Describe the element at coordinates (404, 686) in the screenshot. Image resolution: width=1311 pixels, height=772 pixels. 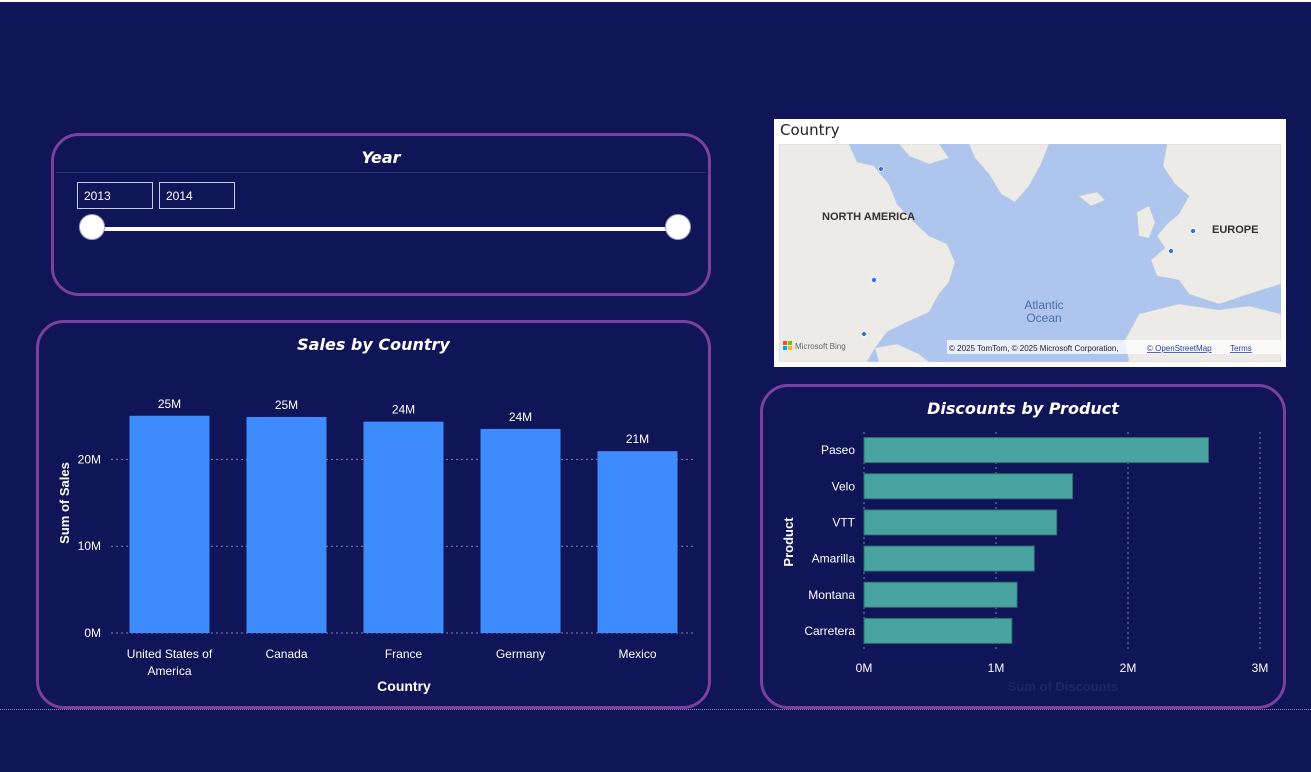
I see `x-axis-title: Country` at that location.